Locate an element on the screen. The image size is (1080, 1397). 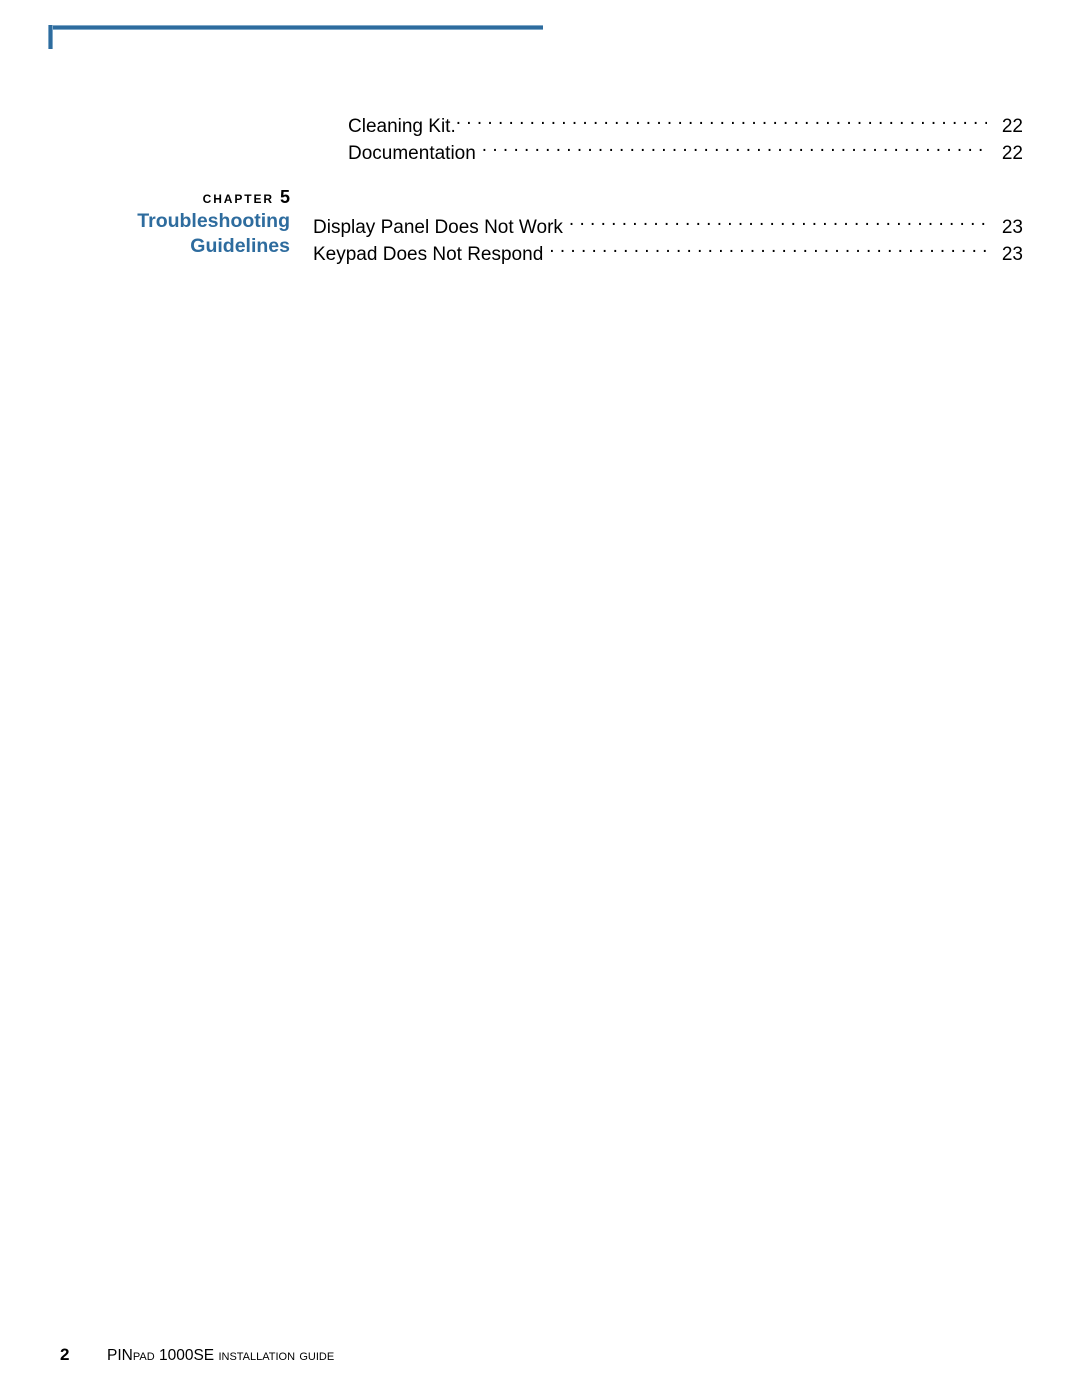
toc-group-previous-chapter: Cleaning Kit. 22 Documentation 22 is located at coordinates (668, 140).